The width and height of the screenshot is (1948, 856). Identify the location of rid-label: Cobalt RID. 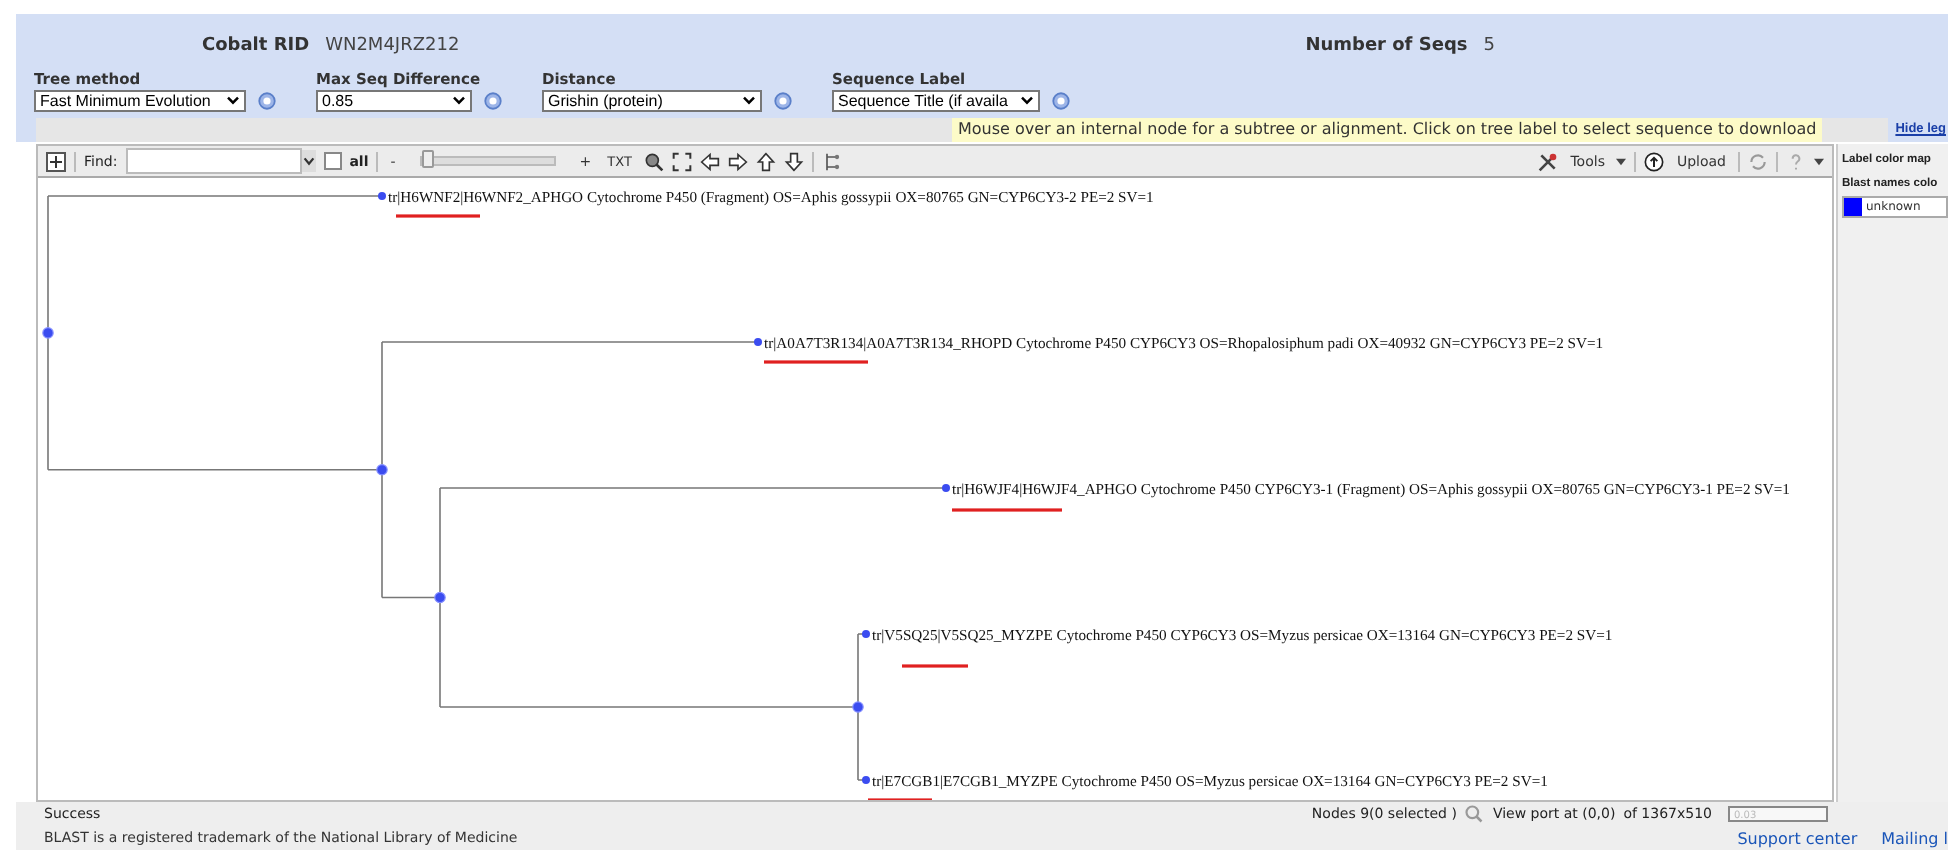
(256, 46).